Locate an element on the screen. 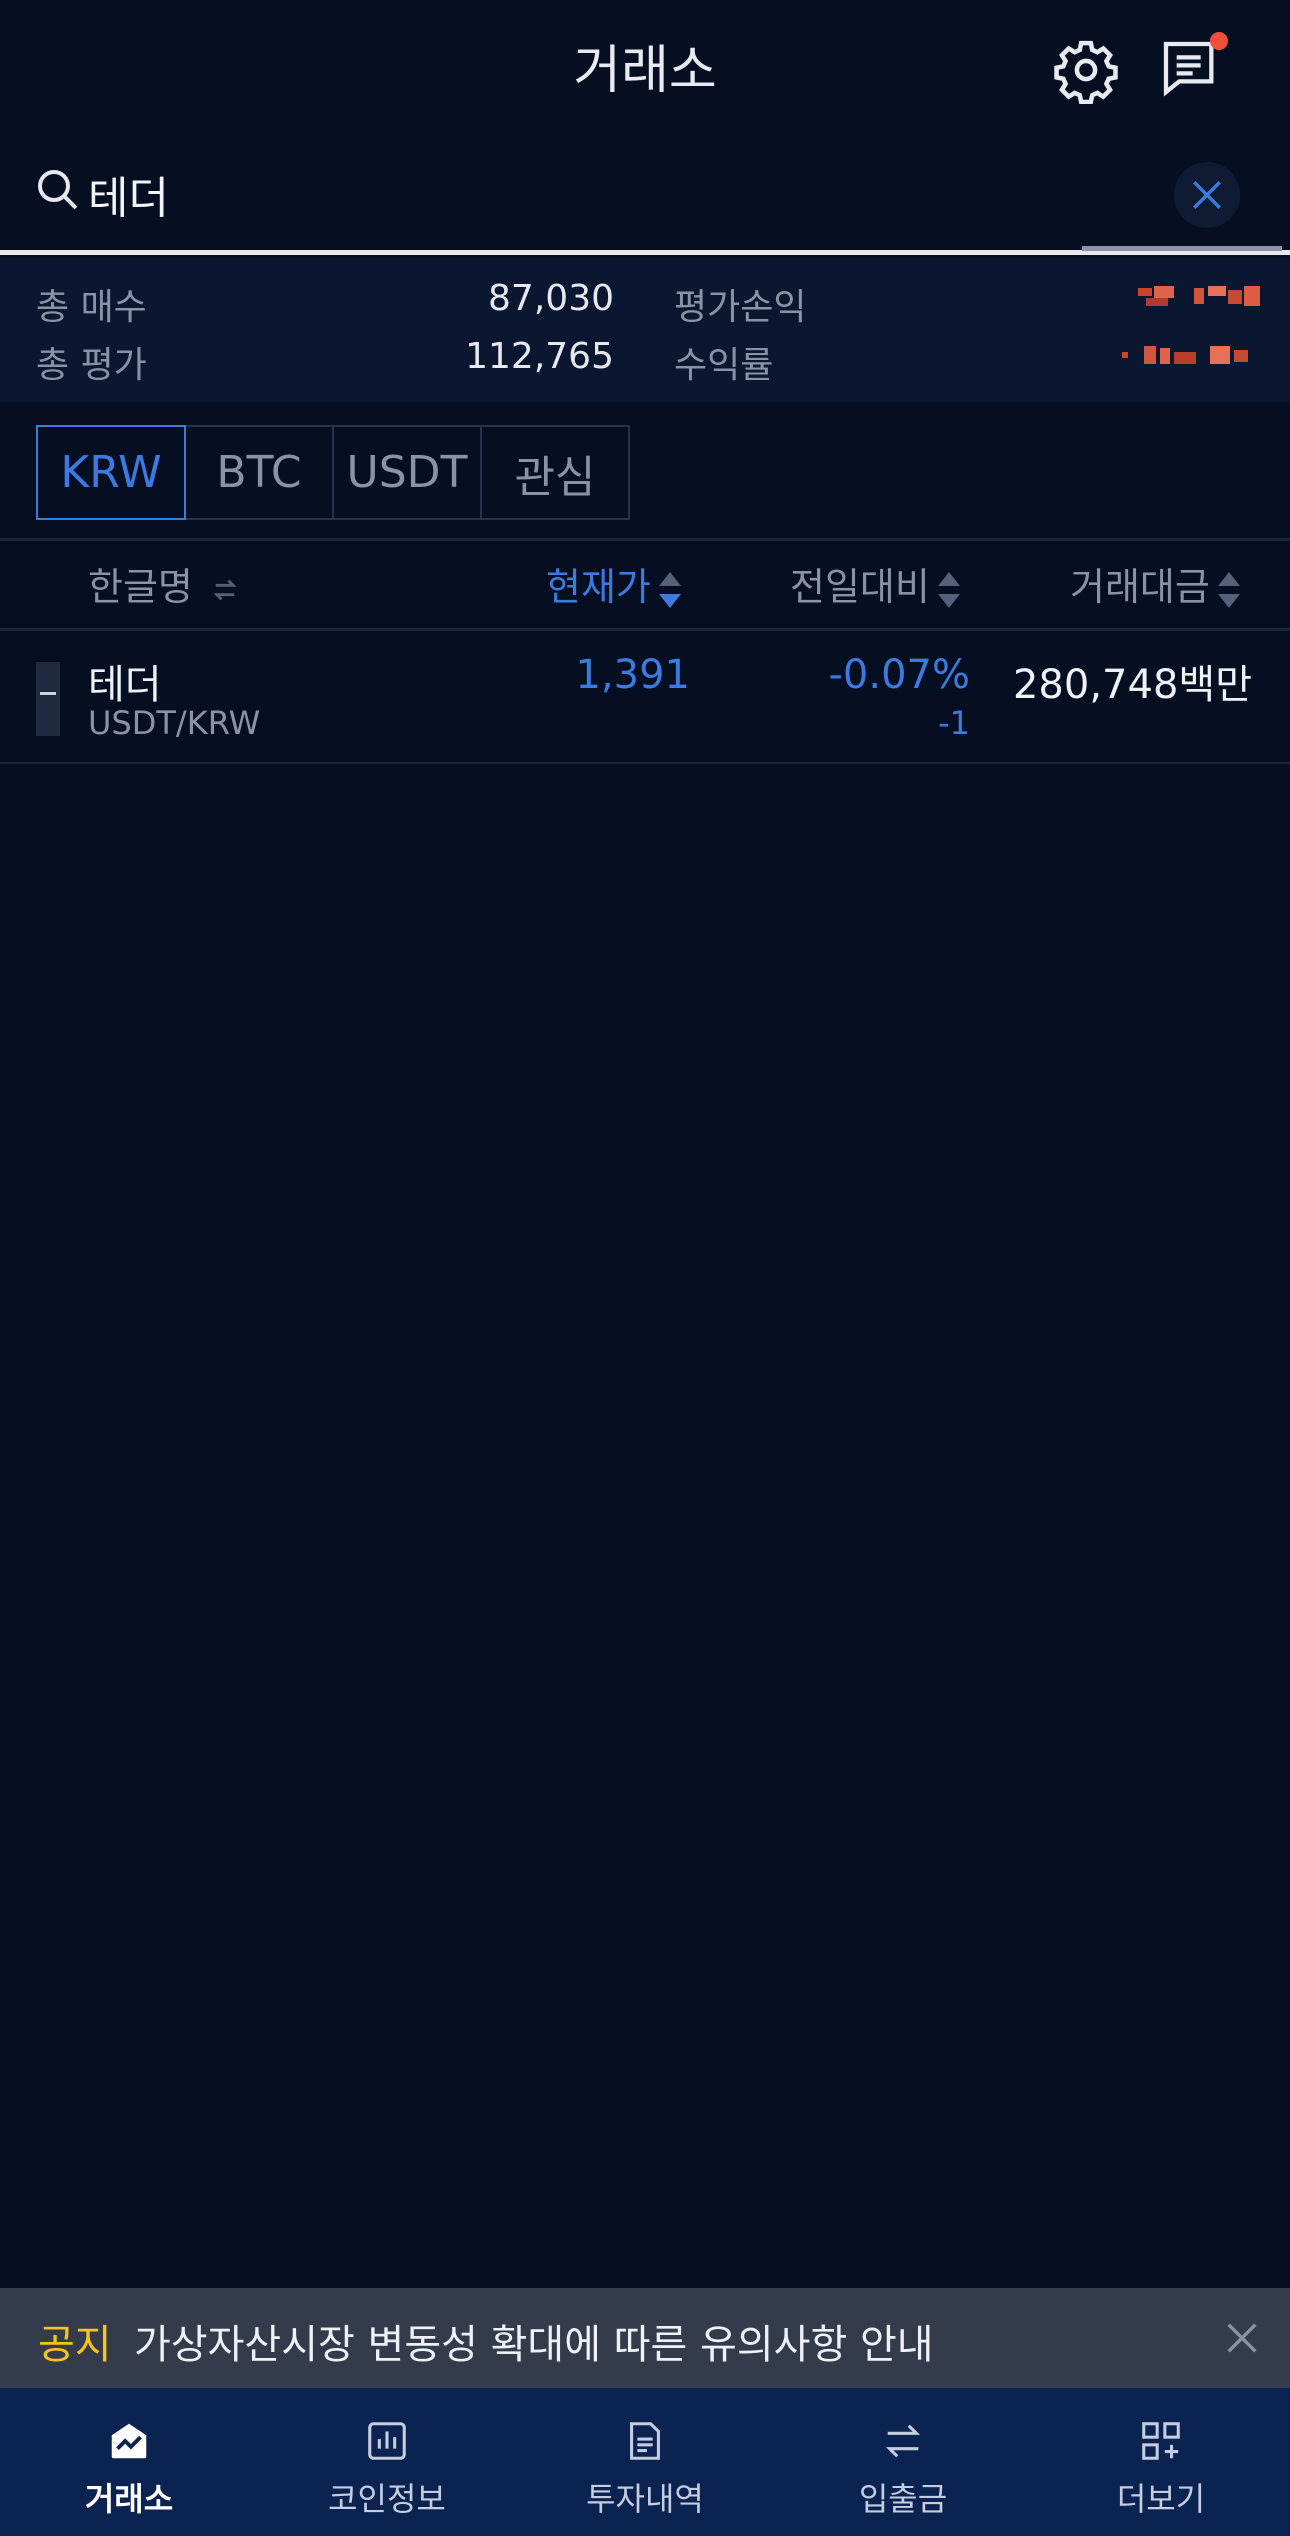 The height and width of the screenshot is (2536, 1290). nav-exchange: 거래소 is located at coordinates (129, 2462).